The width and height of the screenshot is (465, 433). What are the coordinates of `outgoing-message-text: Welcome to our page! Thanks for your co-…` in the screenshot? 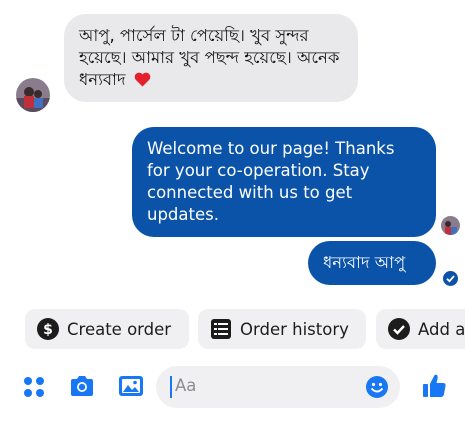 It's located at (271, 181).